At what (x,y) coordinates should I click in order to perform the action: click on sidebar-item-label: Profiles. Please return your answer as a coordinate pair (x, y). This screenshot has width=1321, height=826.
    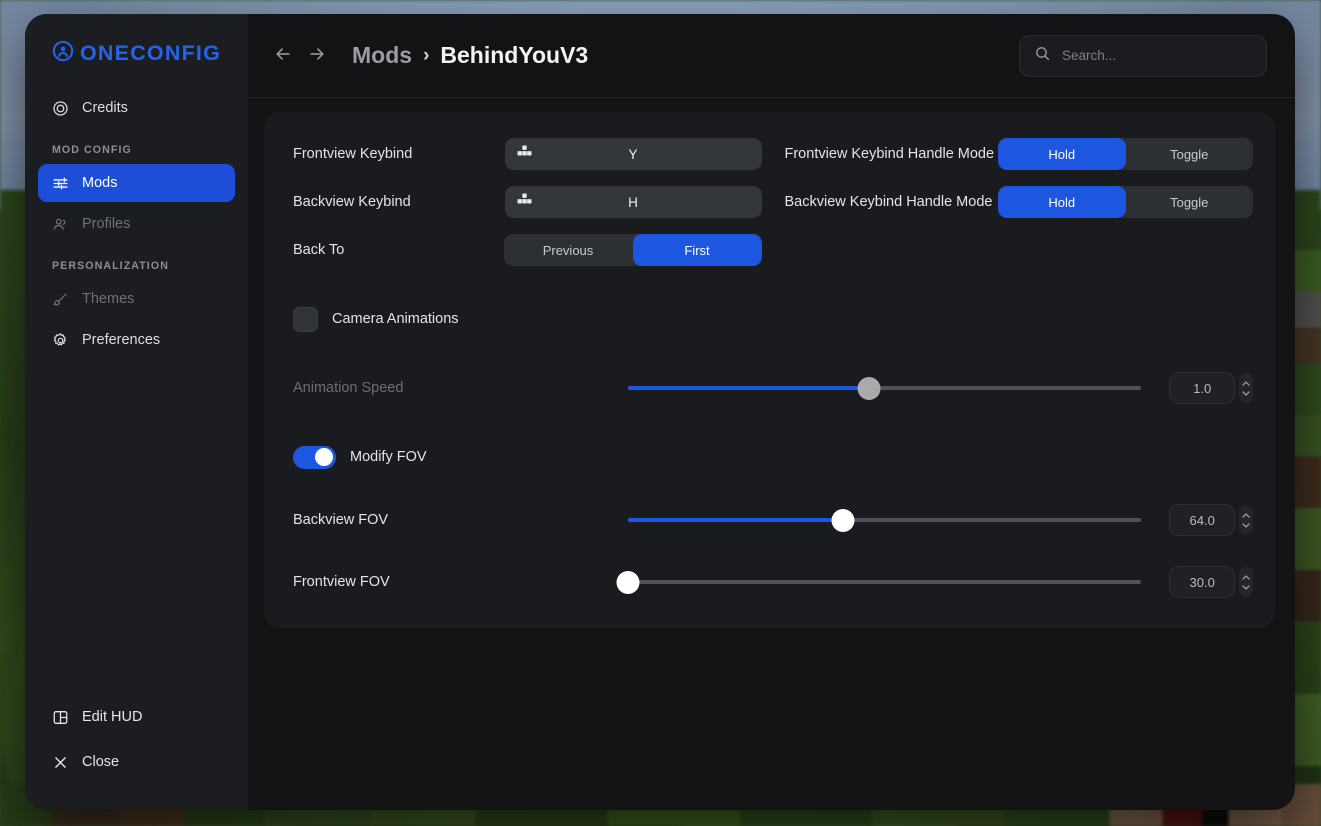
    Looking at the image, I should click on (106, 224).